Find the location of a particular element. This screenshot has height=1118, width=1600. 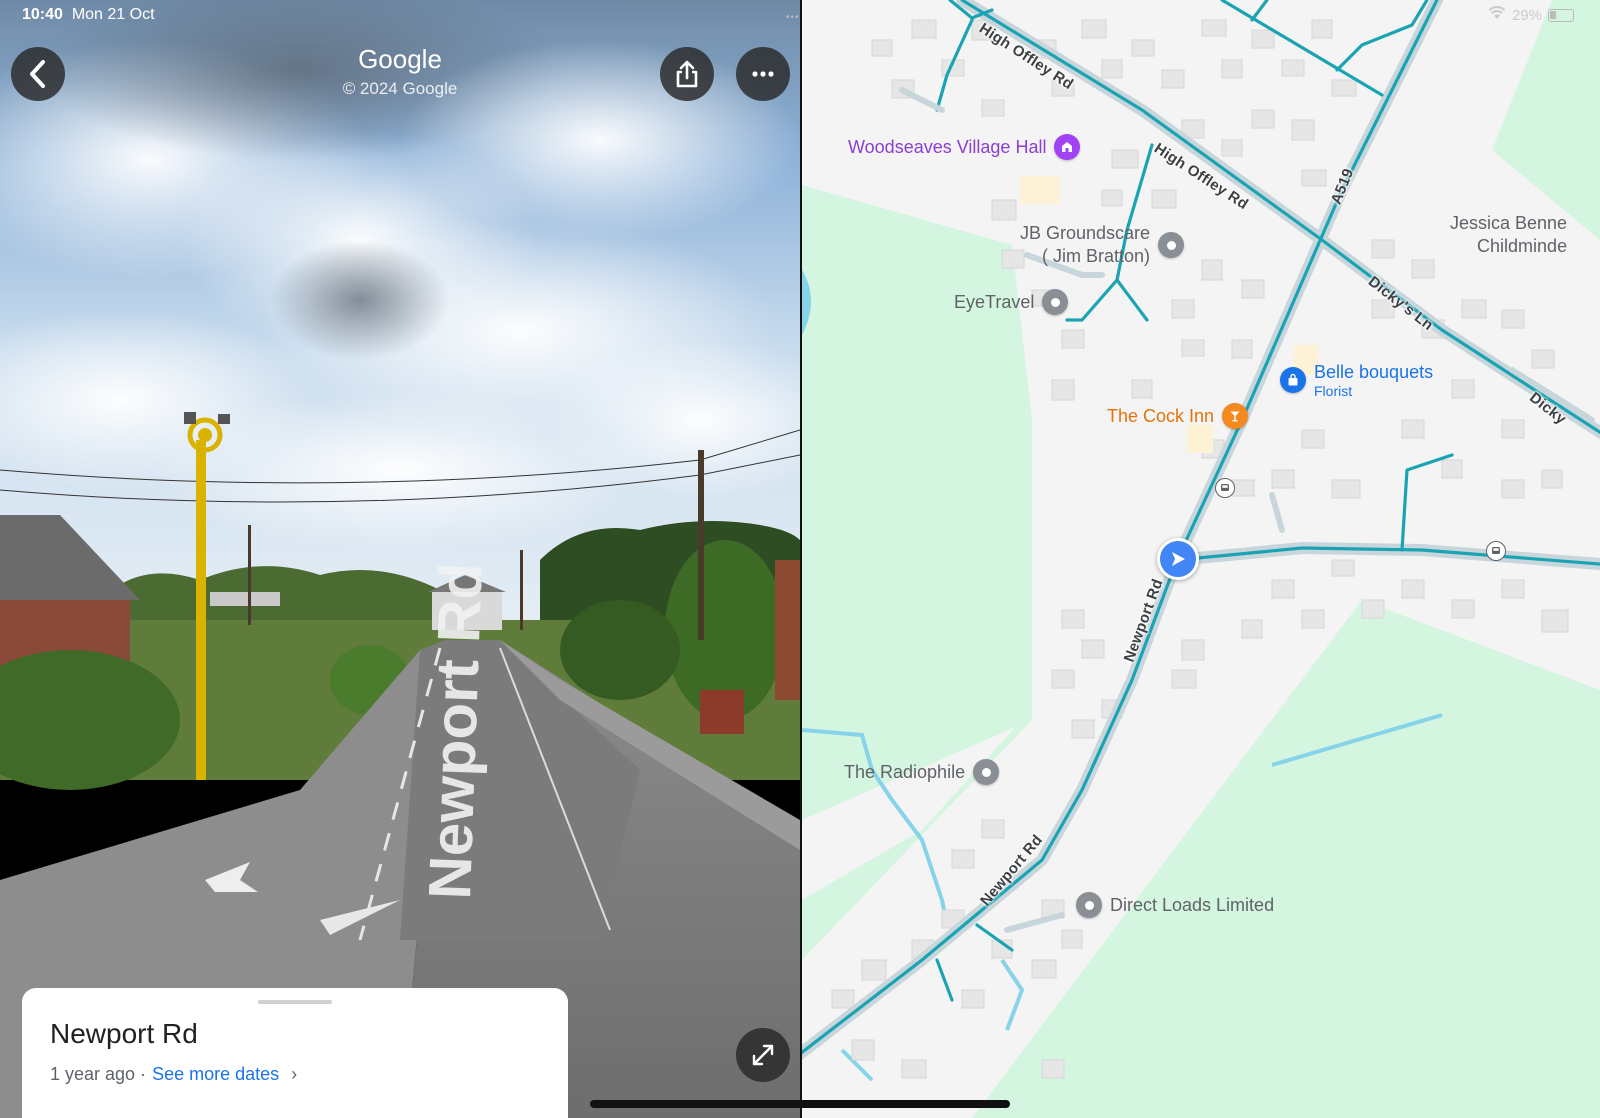

road-marking-text: Newport Rd is located at coordinates (455, 731).